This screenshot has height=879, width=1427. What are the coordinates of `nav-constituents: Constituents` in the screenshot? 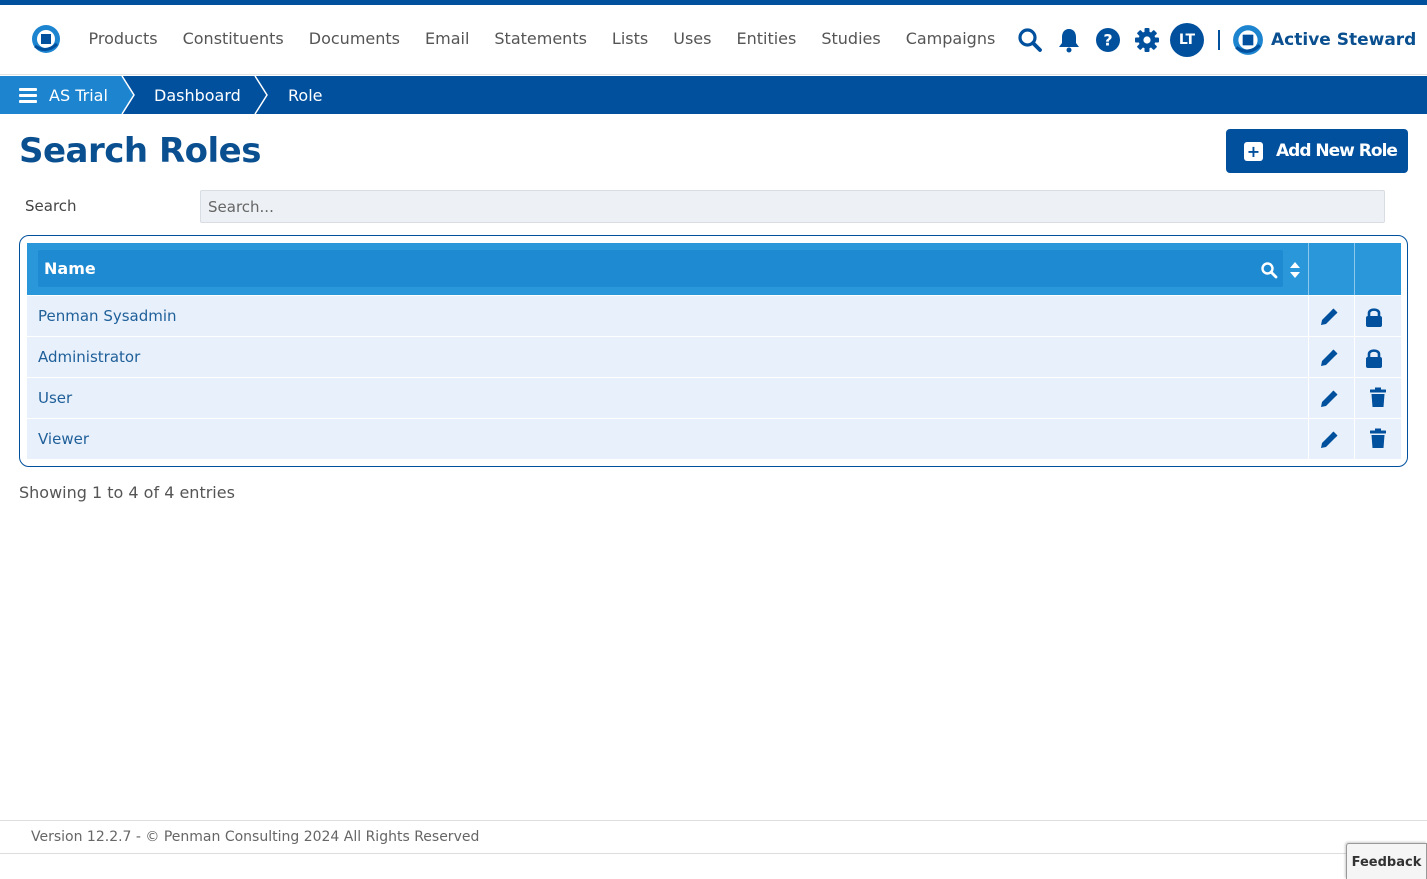 It's located at (233, 39).